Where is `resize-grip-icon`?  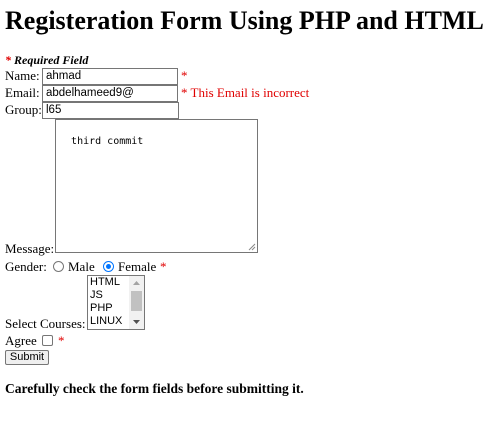 resize-grip-icon is located at coordinates (252, 247).